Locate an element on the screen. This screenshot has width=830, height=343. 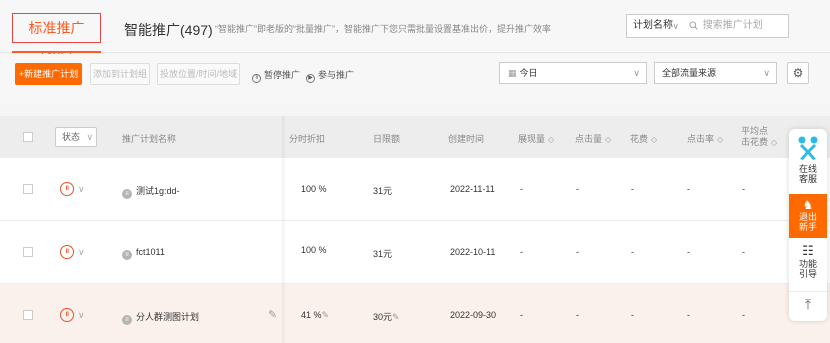
header-ctr: 点击率 ◇ is located at coordinates (705, 138).